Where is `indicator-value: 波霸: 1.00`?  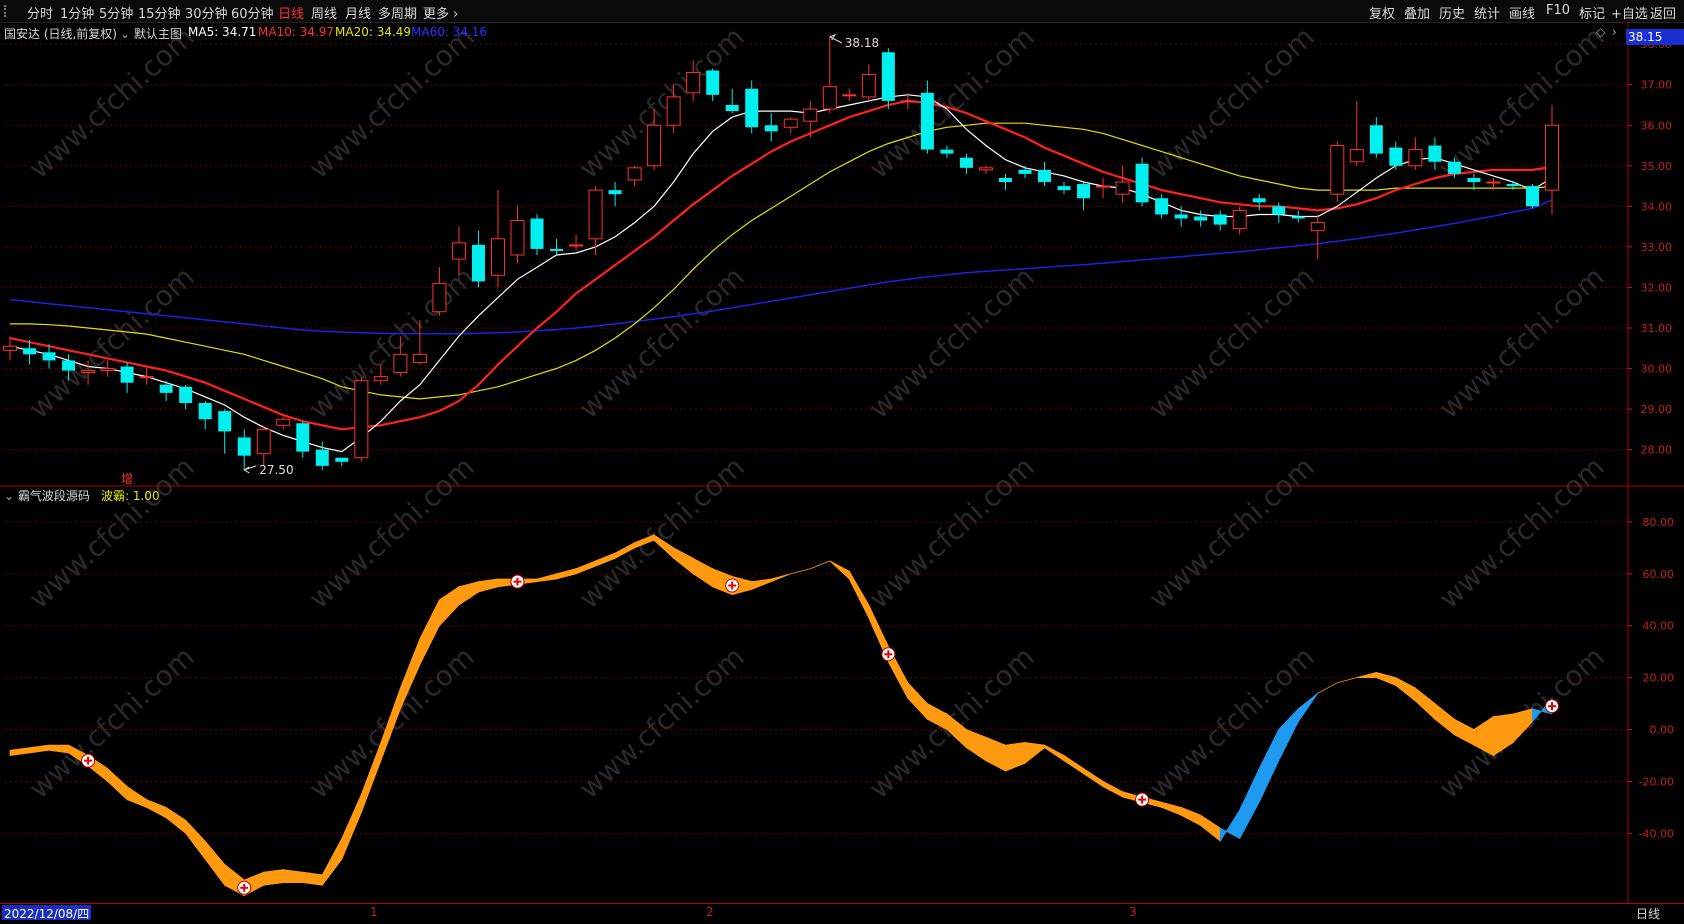
indicator-value: 波霸: 1.00 is located at coordinates (130, 496).